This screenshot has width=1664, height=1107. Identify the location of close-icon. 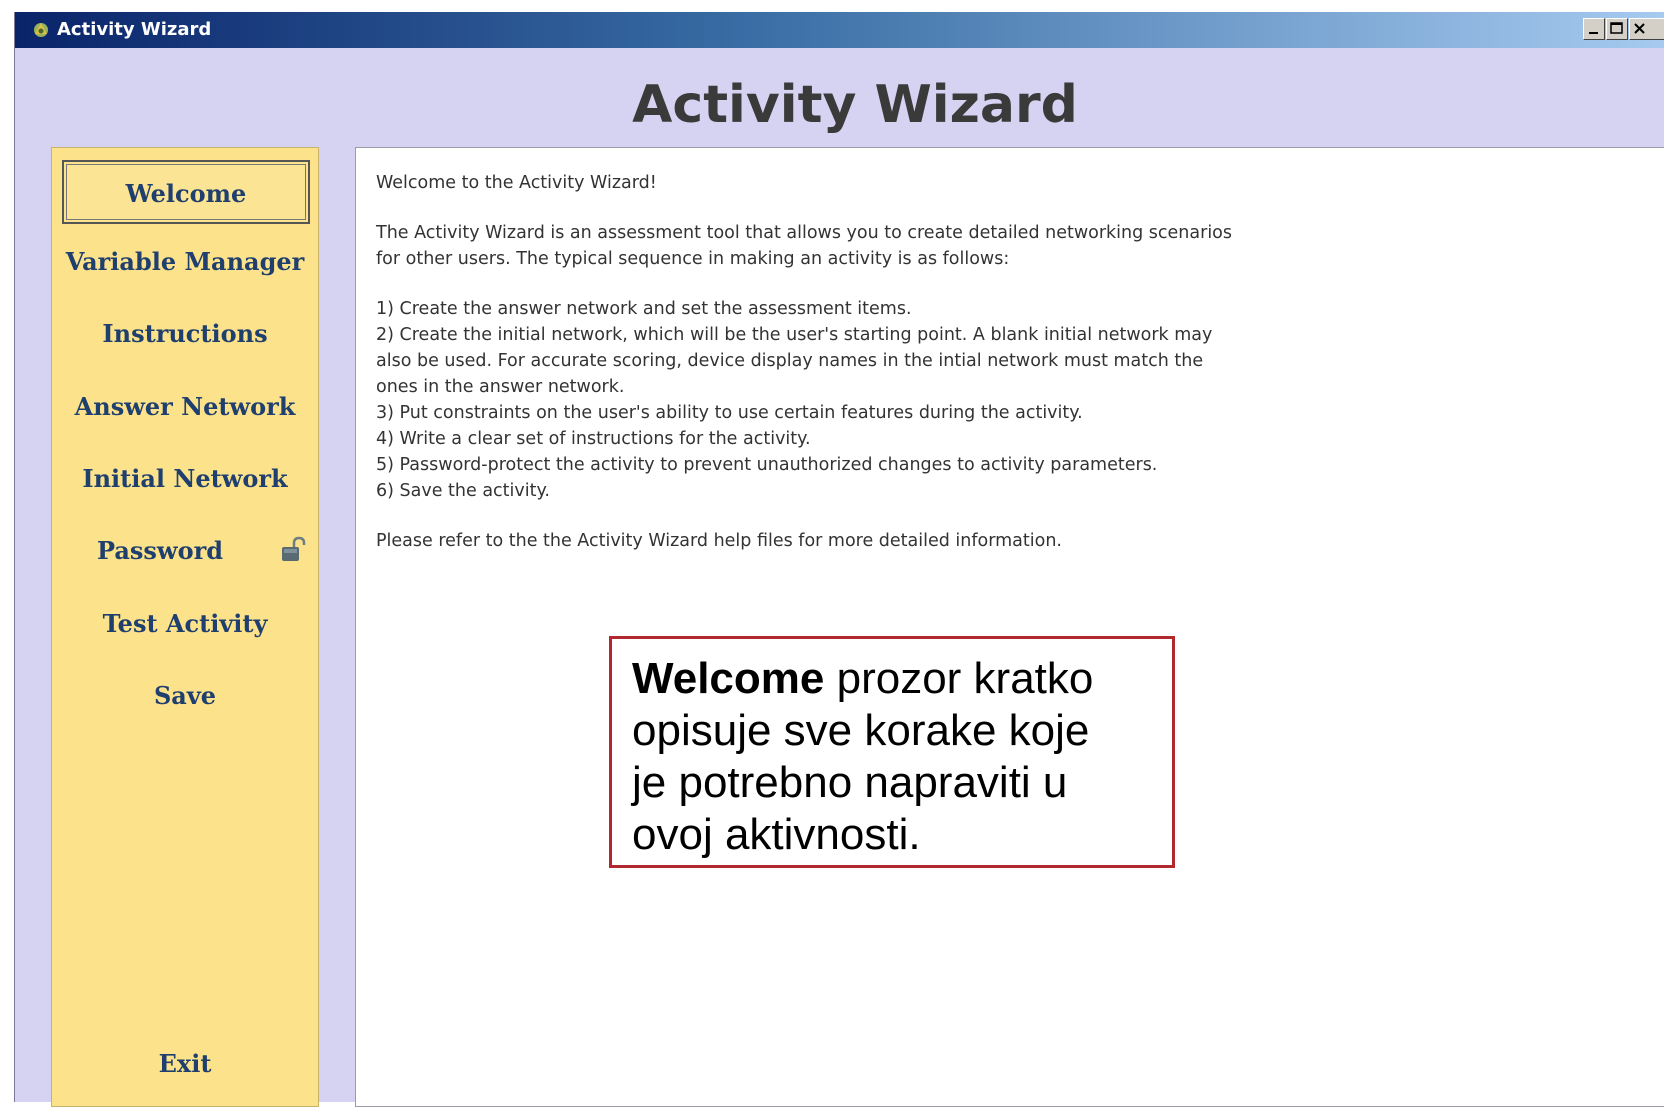
(1647, 29).